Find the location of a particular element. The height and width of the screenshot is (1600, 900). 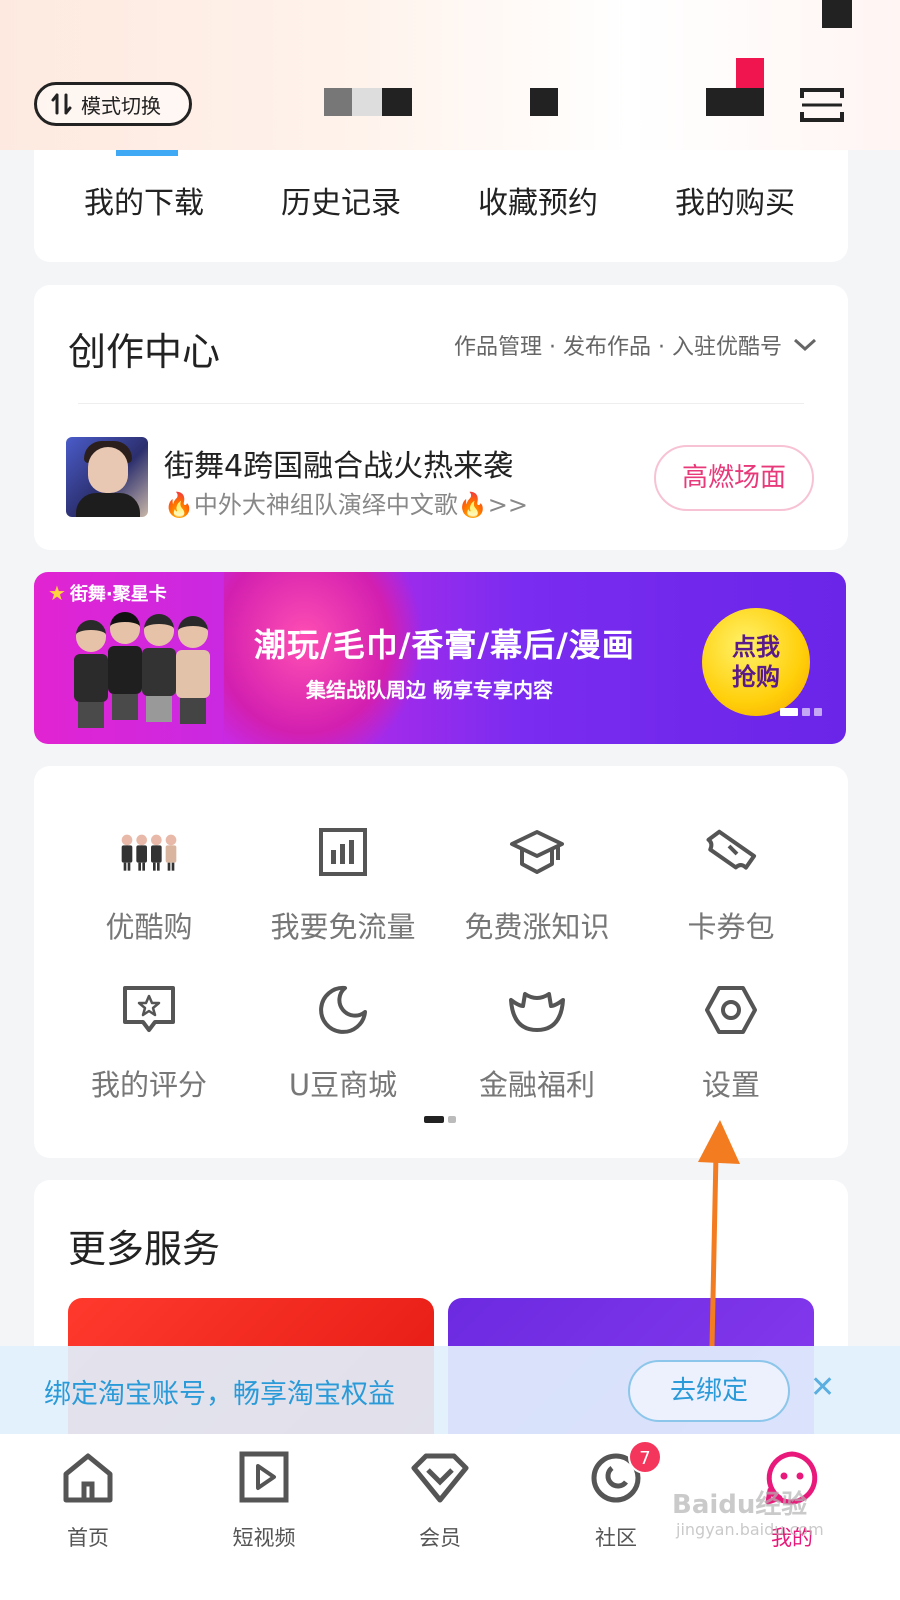

watermark-logo: Baidu经验 is located at coordinates (740, 1505).